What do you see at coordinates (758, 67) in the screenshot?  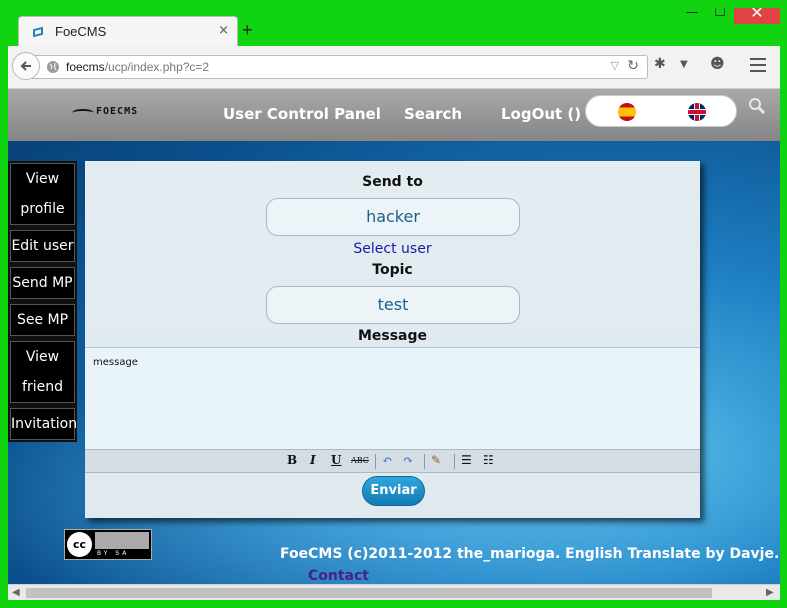 I see `hamburger-menu-icon` at bounding box center [758, 67].